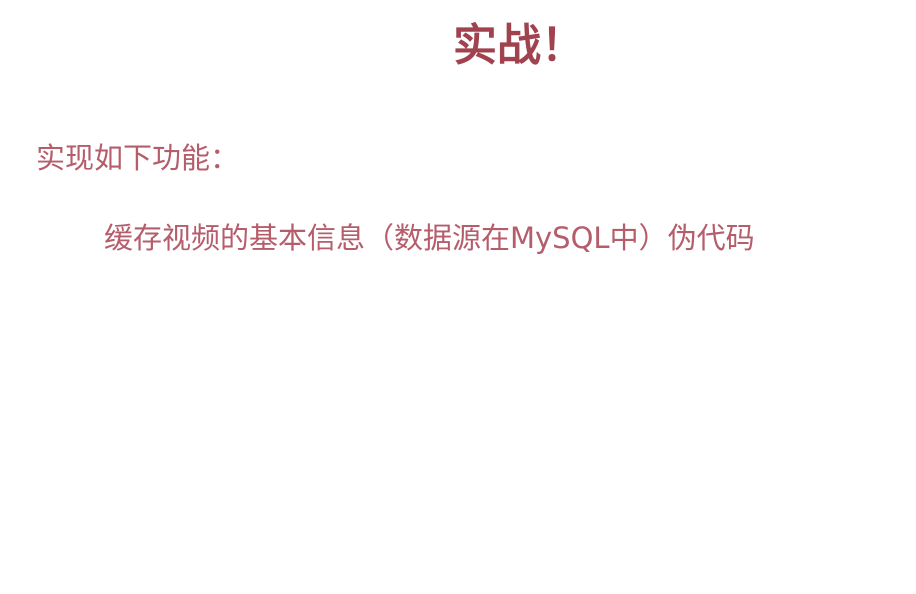 This screenshot has height=594, width=916. I want to click on slide-title: 实战！, so click(519, 45).